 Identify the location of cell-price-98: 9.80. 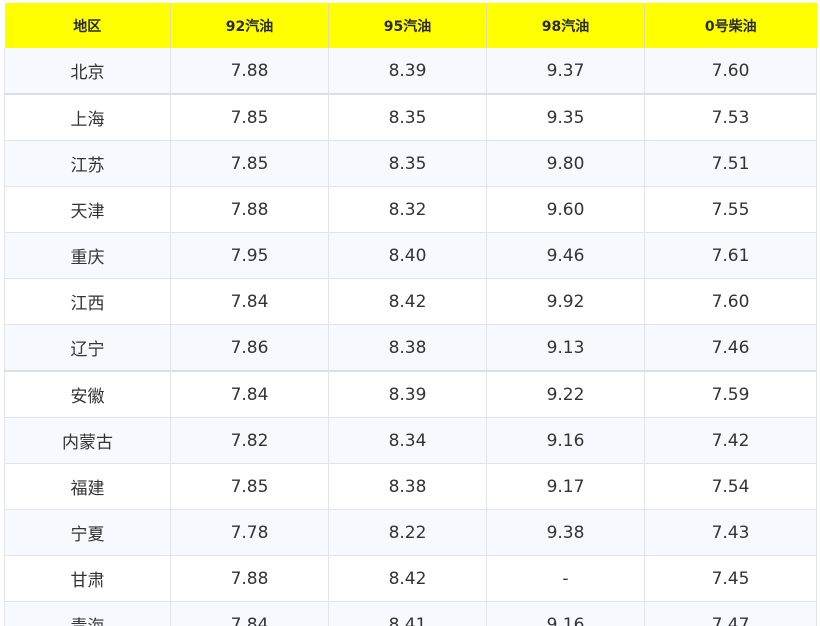
(565, 163).